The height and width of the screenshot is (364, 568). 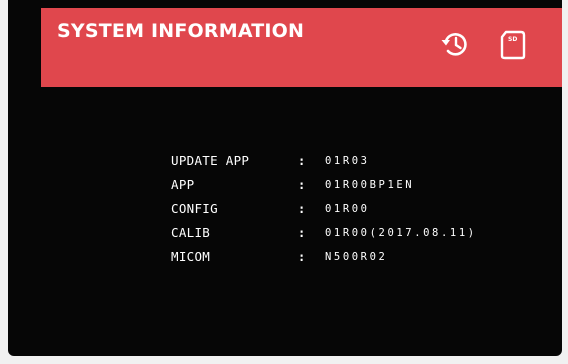 What do you see at coordinates (191, 232) in the screenshot?
I see `info-label: CALIB` at bounding box center [191, 232].